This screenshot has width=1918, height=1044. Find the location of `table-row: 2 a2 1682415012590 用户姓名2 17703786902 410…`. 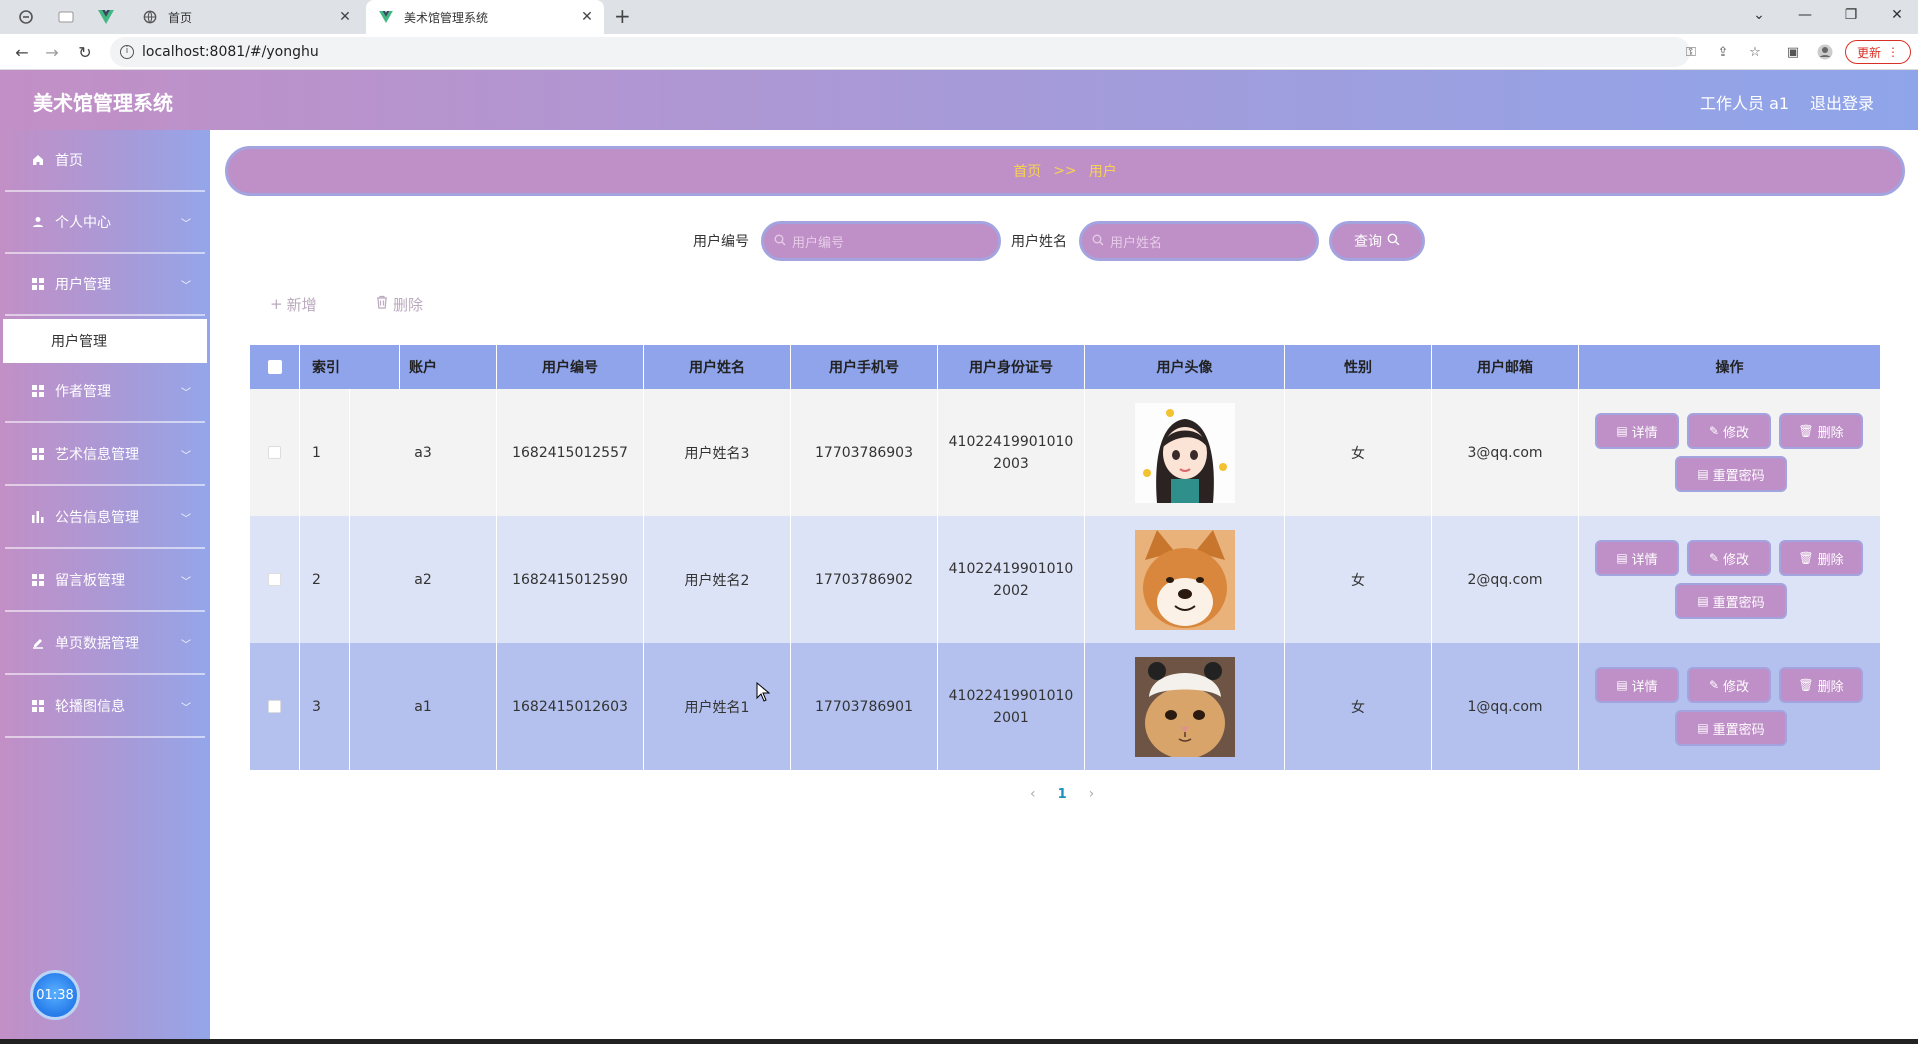

table-row: 2 a2 1682415012590 用户姓名2 17703786902 410… is located at coordinates (1065, 579).